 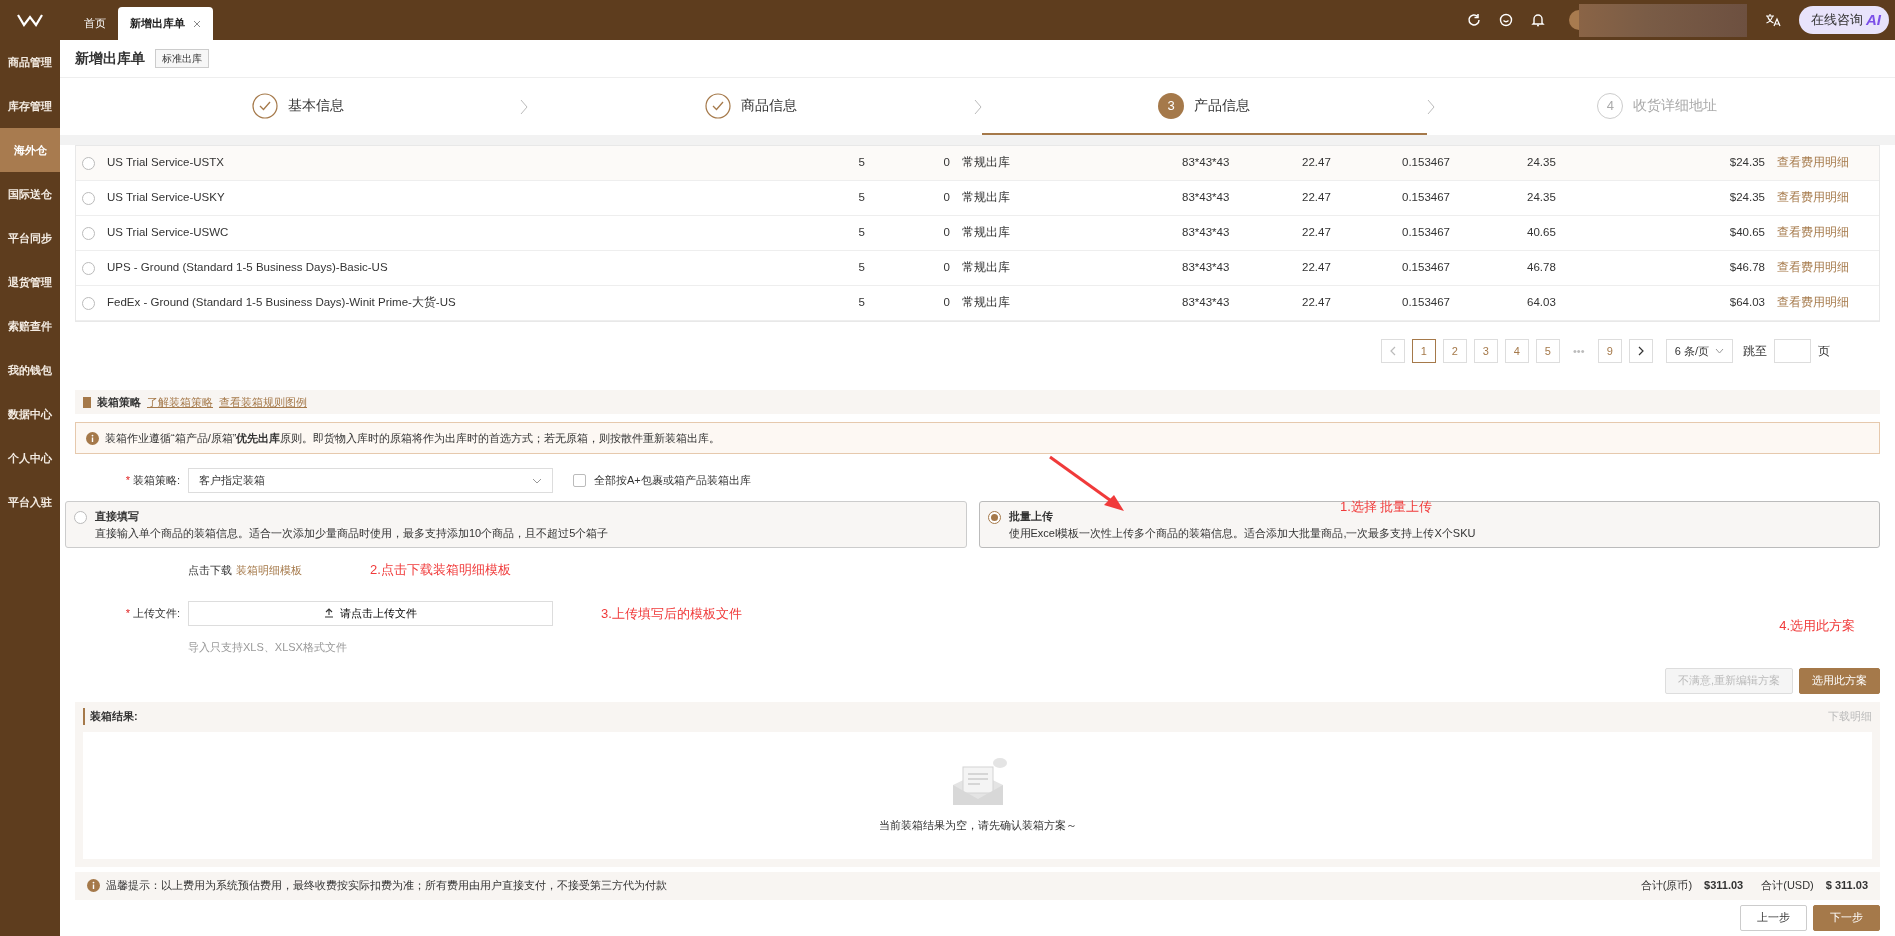 What do you see at coordinates (524, 106) in the screenshot?
I see `chevron-right-icon` at bounding box center [524, 106].